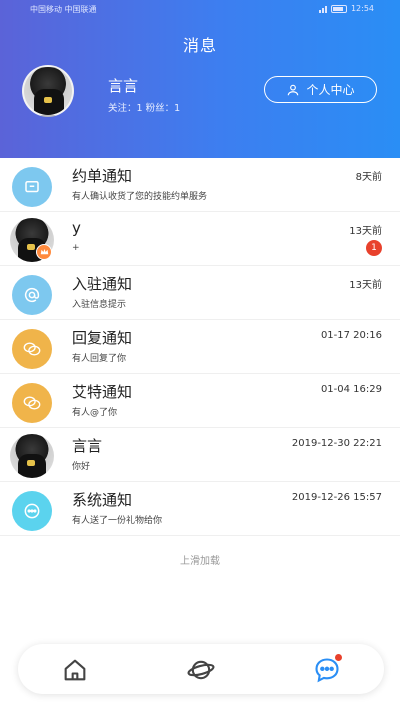 The height and width of the screenshot is (710, 400). What do you see at coordinates (140, 197) in the screenshot?
I see `message-preview: 有人确认收货了您的技能约单服务` at bounding box center [140, 197].